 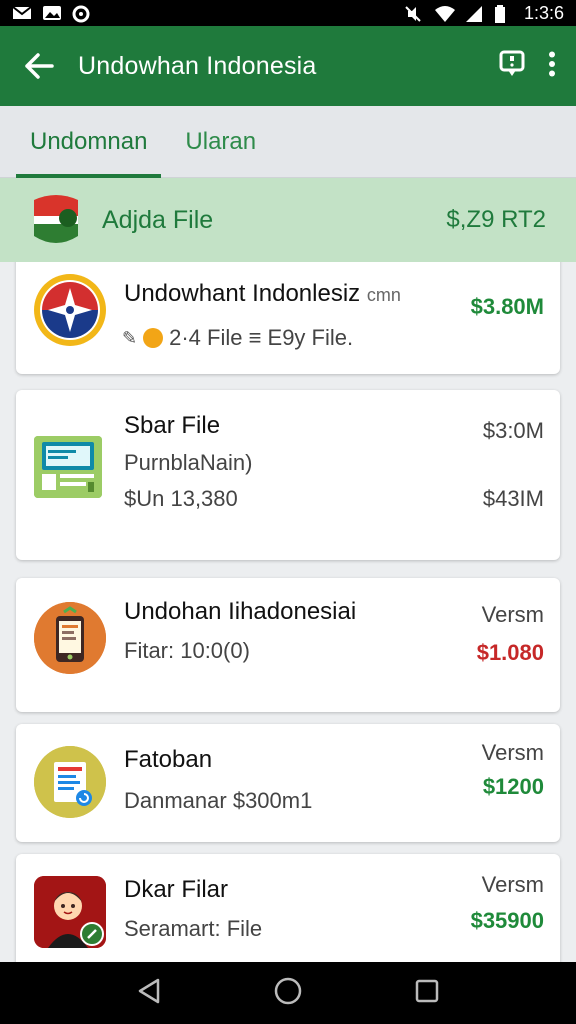 I want to click on more-vert-icon, so click(x=552, y=63).